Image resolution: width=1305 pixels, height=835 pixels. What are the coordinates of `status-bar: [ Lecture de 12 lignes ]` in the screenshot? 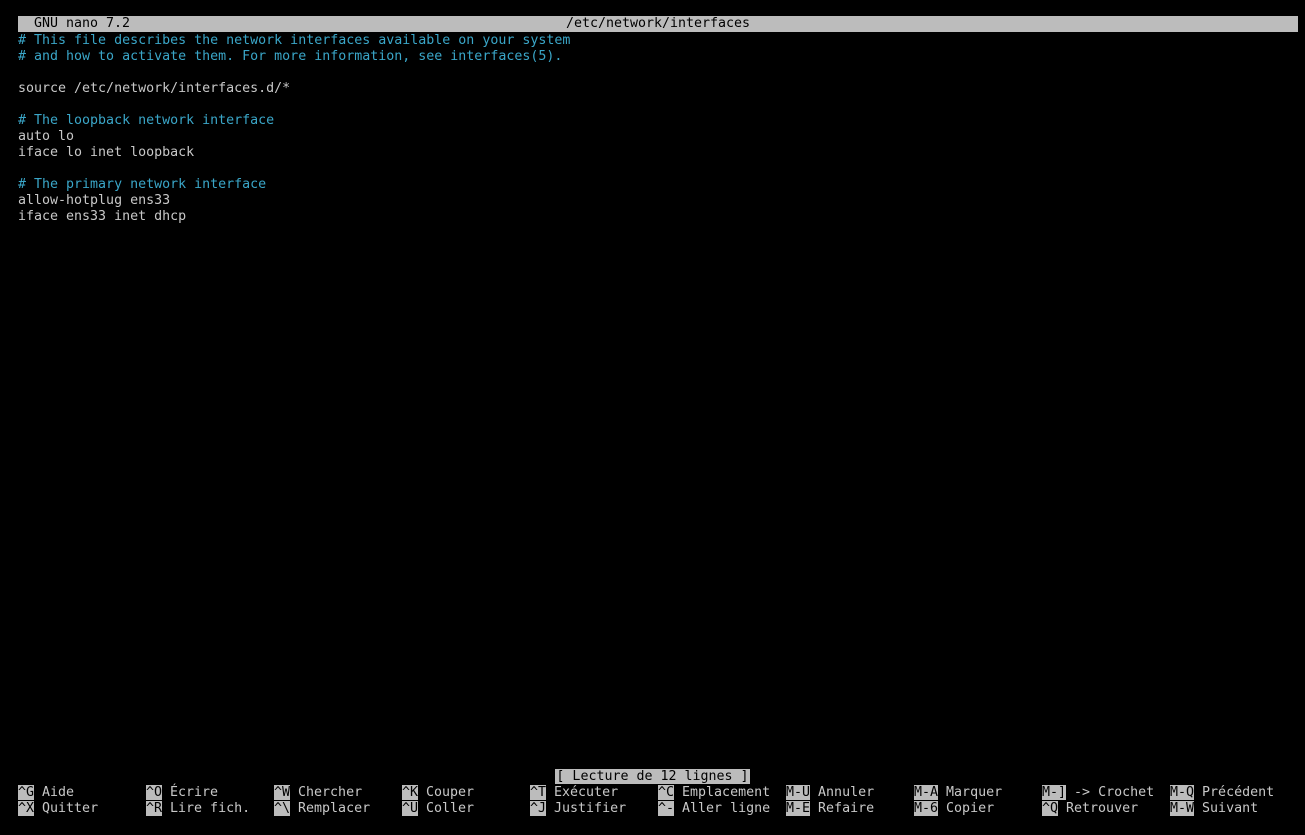 It's located at (652, 777).